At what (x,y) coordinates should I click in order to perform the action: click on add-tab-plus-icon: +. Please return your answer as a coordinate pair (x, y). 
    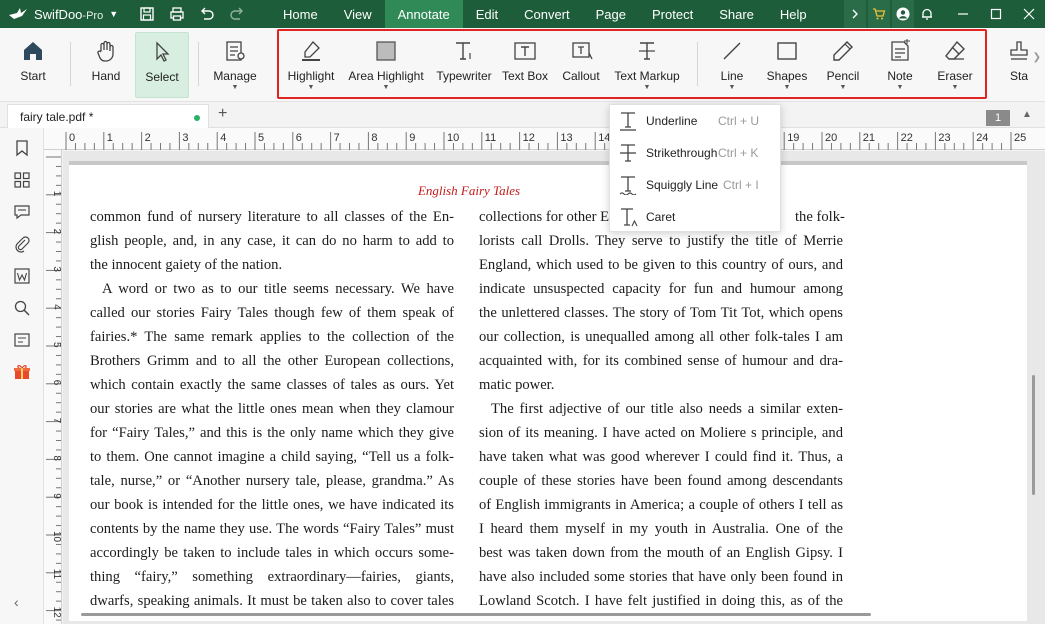
    Looking at the image, I should click on (222, 114).